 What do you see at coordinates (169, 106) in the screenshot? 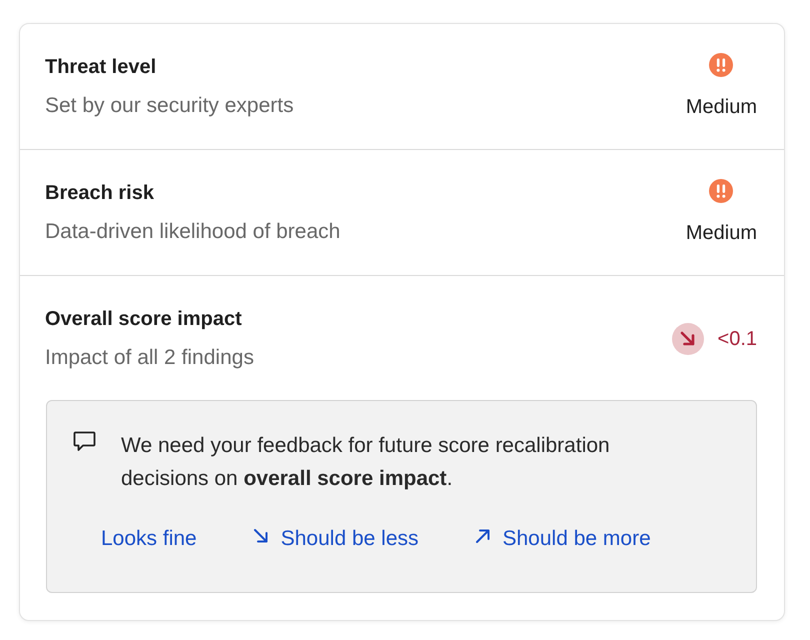
I see `metric-description: Set by our security experts` at bounding box center [169, 106].